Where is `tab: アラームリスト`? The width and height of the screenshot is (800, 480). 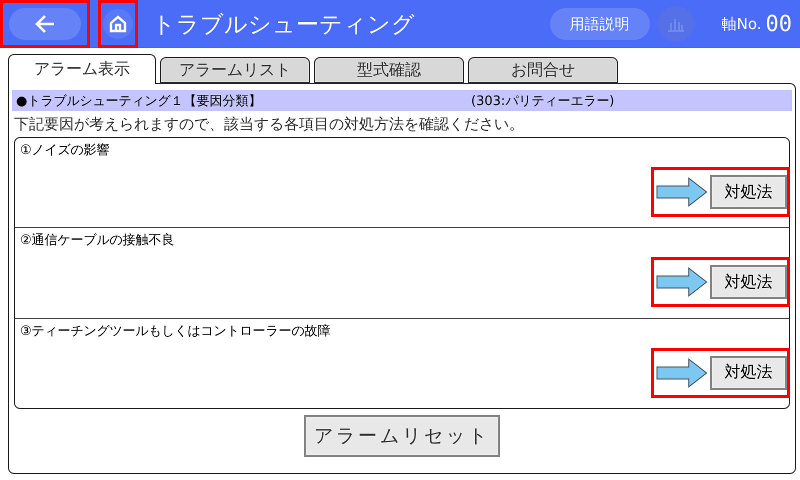 tab: アラームリスト is located at coordinates (235, 70).